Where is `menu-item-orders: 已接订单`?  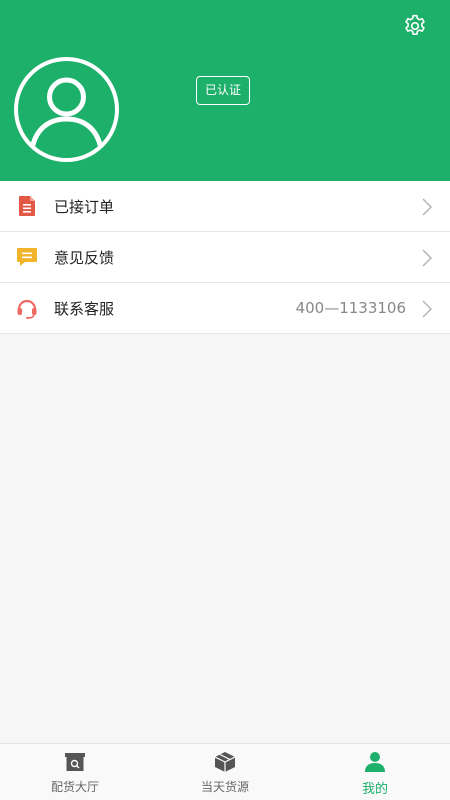
menu-item-orders: 已接订单 is located at coordinates (225, 206).